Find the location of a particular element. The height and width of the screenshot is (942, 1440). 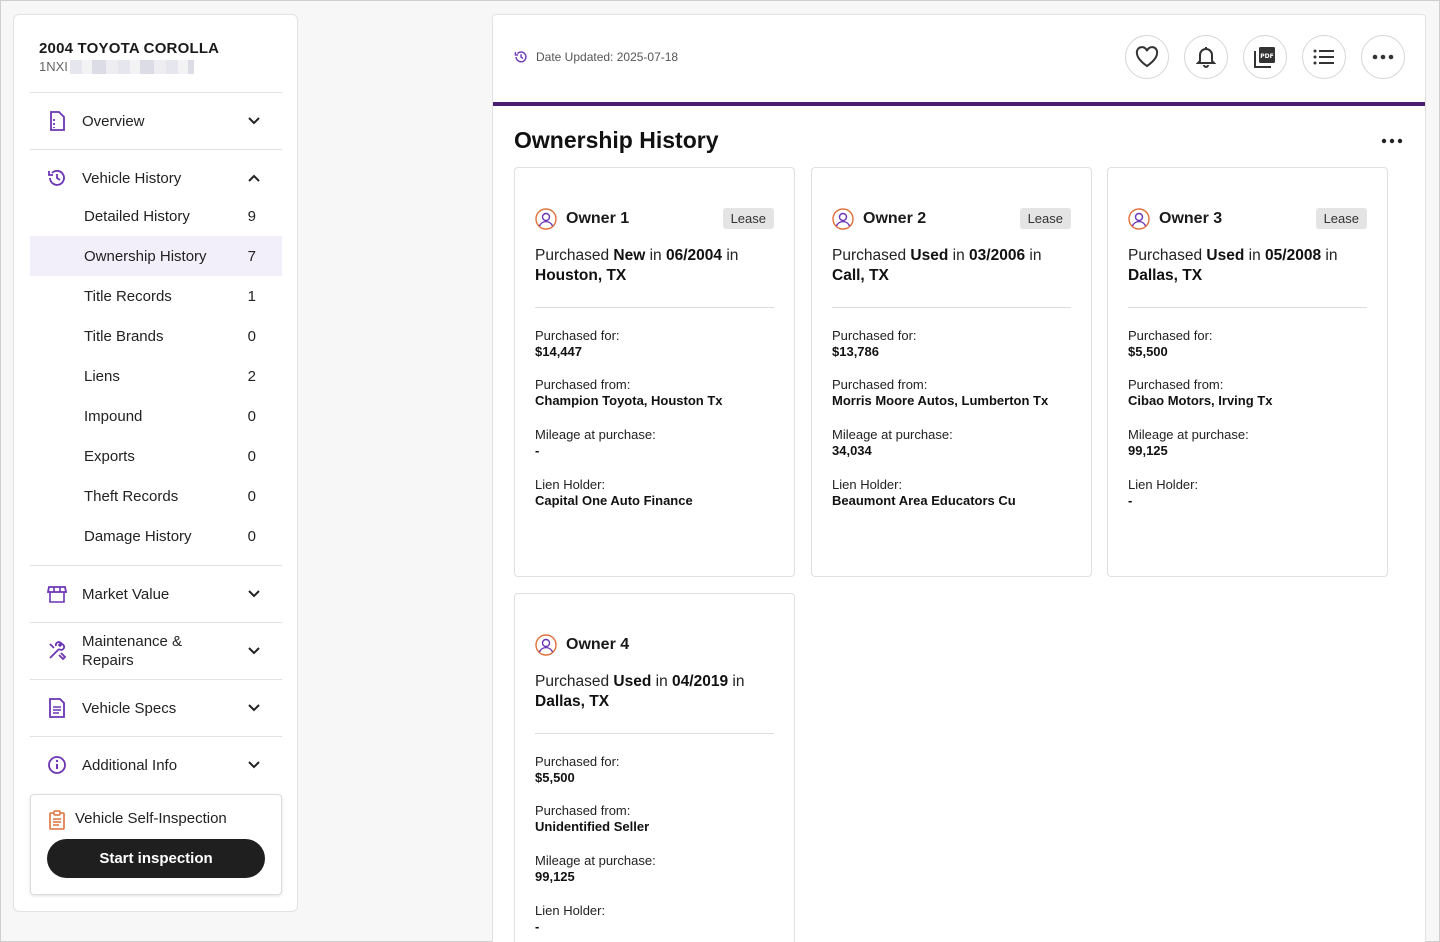

specs-document-icon is located at coordinates (57, 708).